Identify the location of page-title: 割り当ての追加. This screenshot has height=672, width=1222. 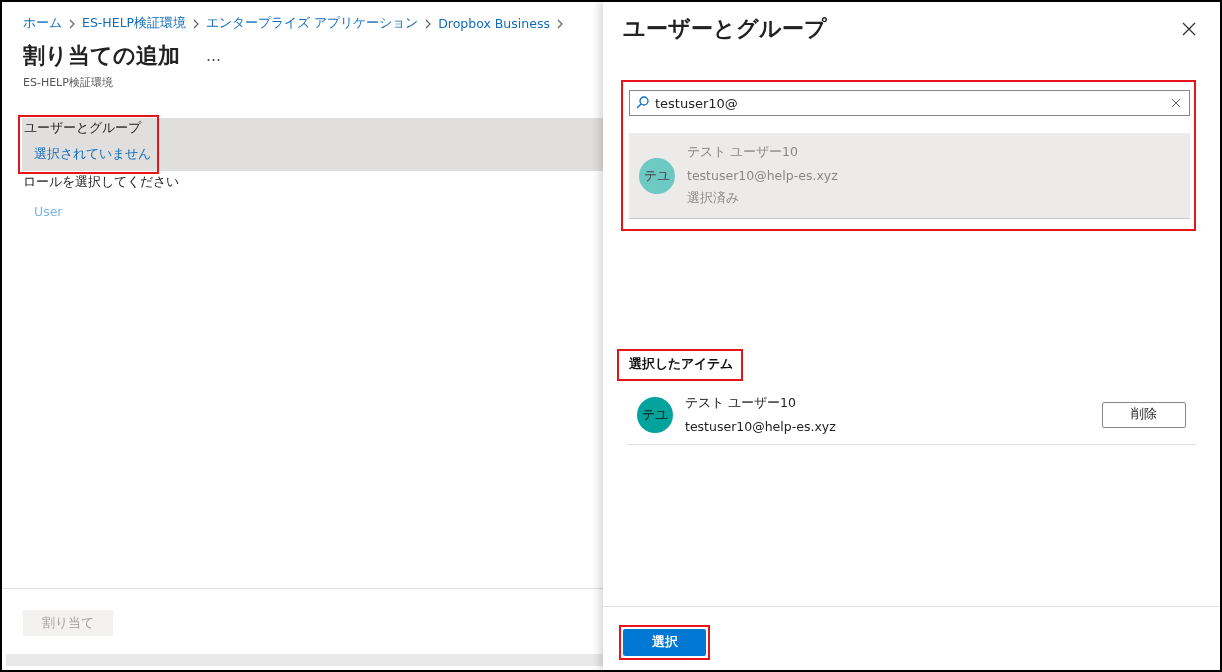
(101, 56).